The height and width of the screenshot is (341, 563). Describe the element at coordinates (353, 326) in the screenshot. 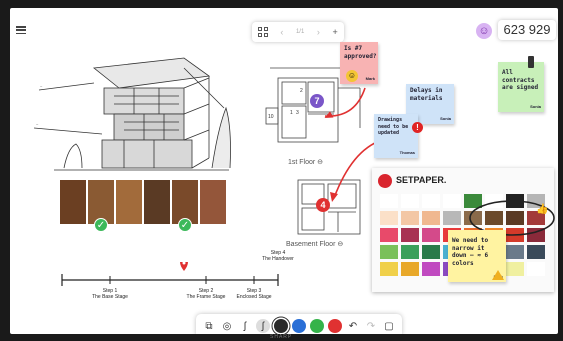

I see `undo-icon: ↶` at that location.